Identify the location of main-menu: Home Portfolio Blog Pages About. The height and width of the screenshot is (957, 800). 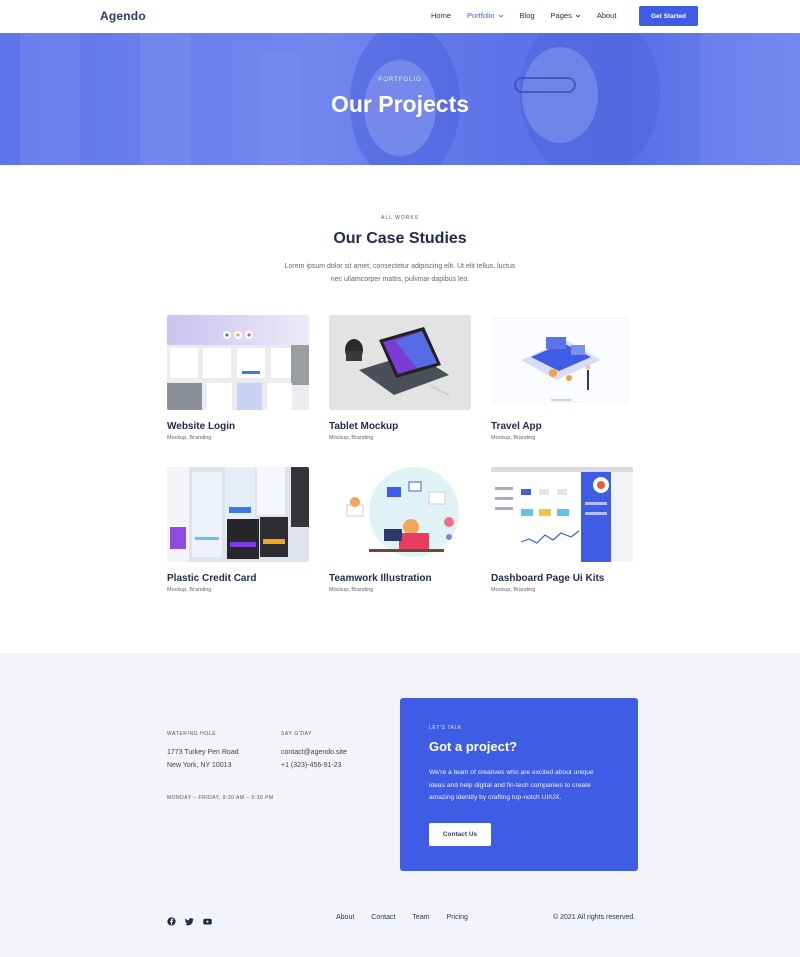
(531, 15).